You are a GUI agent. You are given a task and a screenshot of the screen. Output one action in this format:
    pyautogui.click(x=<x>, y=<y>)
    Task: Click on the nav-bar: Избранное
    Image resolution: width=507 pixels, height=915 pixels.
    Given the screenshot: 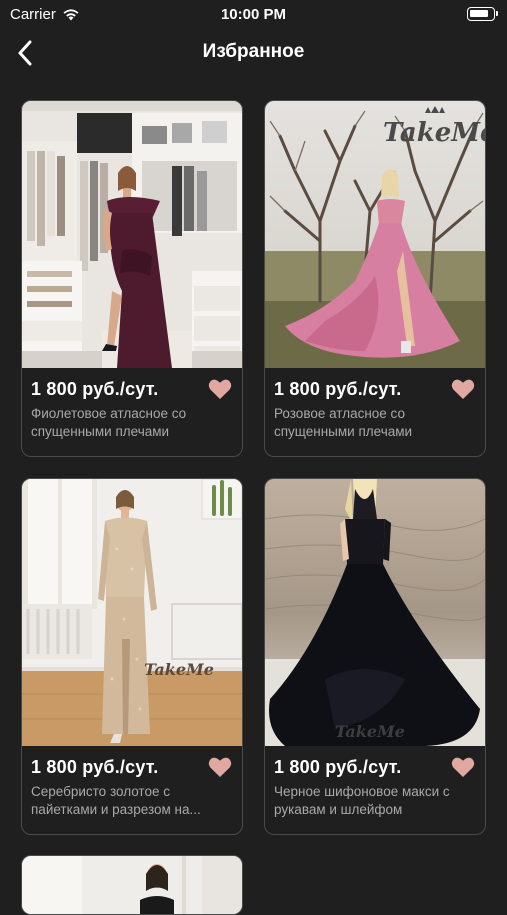 What is the action you would take?
    pyautogui.click(x=253, y=52)
    